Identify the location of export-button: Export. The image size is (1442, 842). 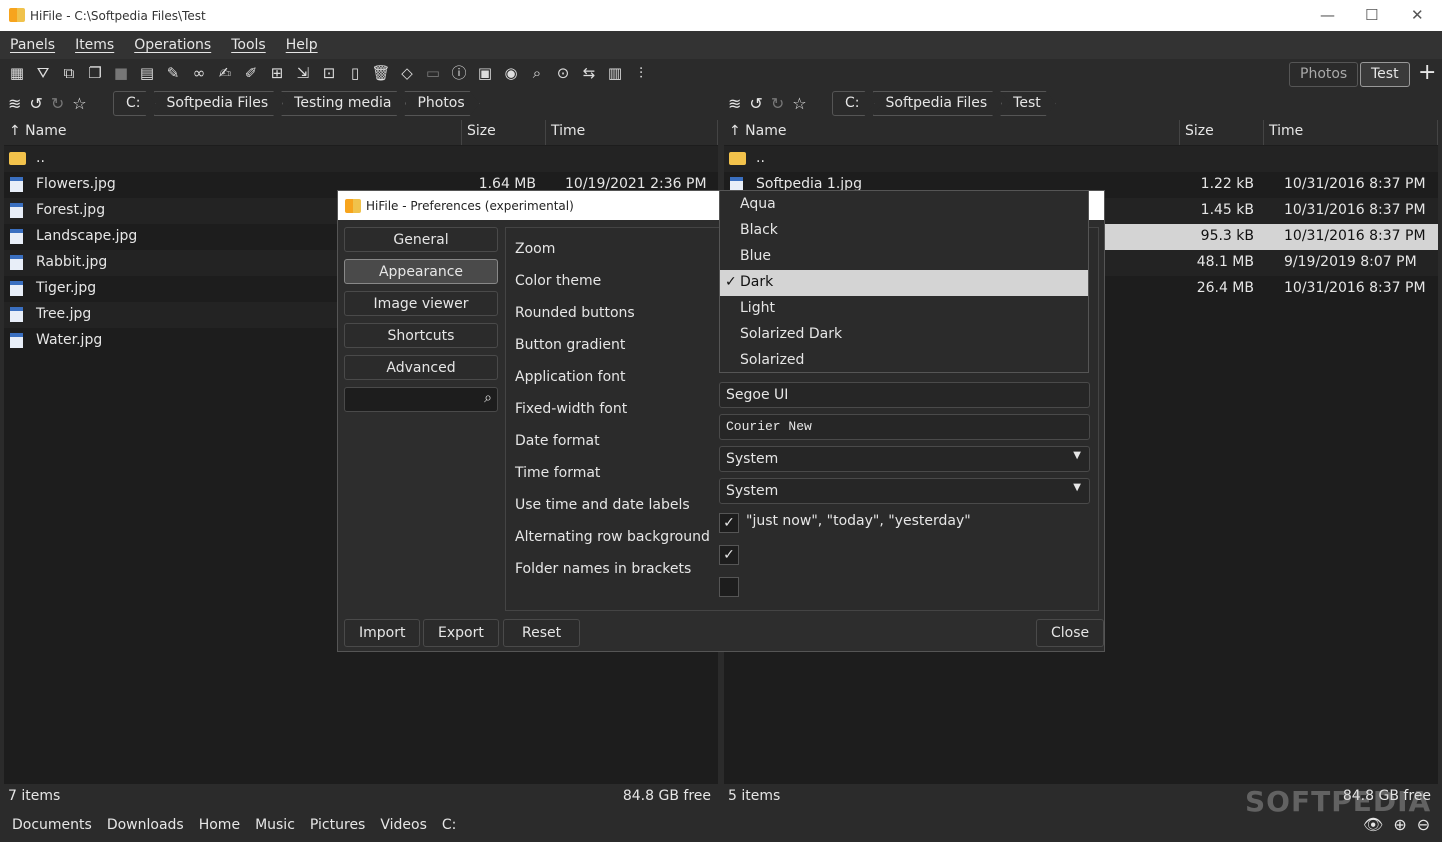
(461, 633).